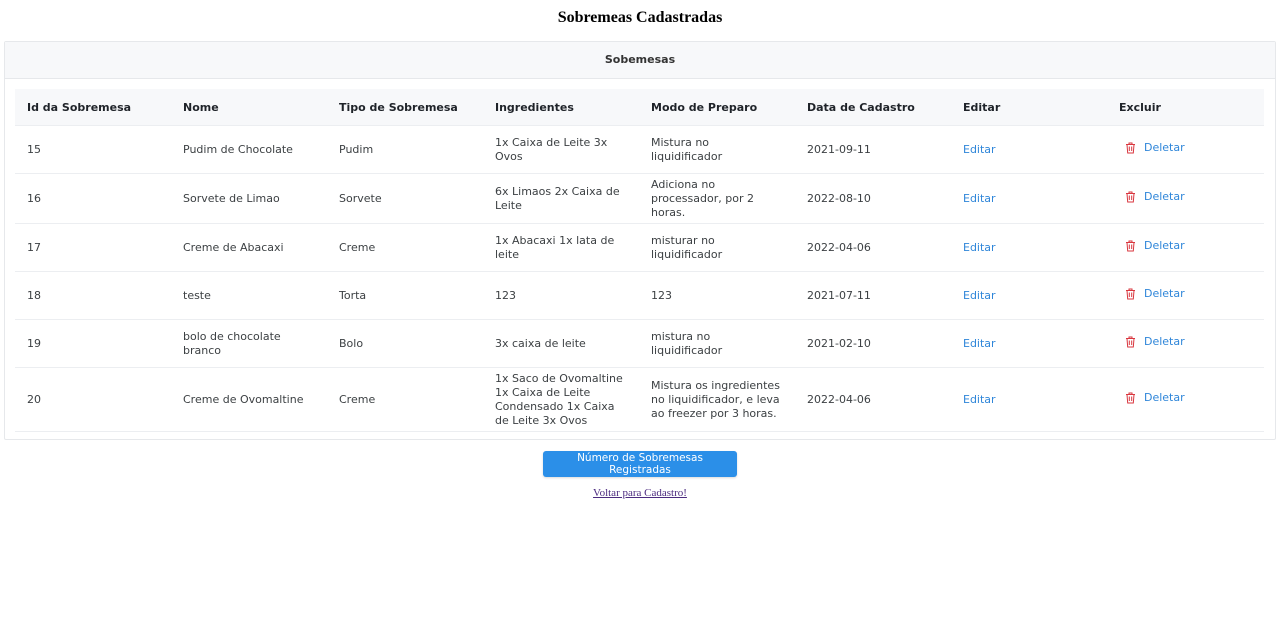 Image resolution: width=1280 pixels, height=623 pixels. I want to click on cell-preparo: mistura no liquidificador, so click(717, 343).